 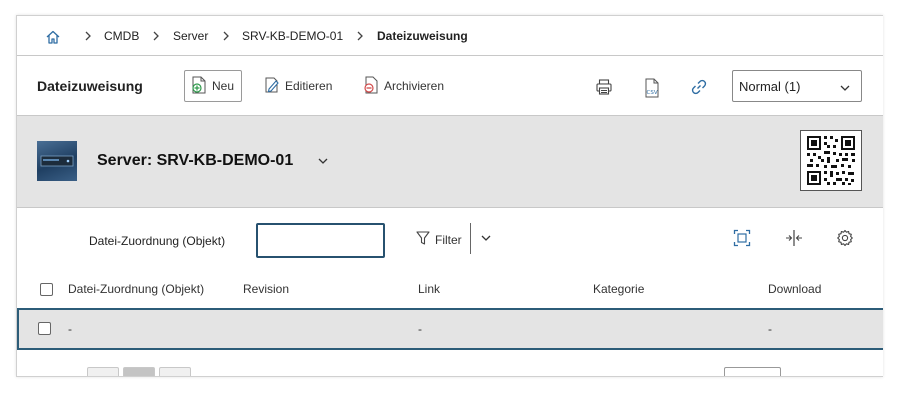 I want to click on column-header-file-assignment: Datei-Zuordnung (Objekt), so click(x=136, y=289).